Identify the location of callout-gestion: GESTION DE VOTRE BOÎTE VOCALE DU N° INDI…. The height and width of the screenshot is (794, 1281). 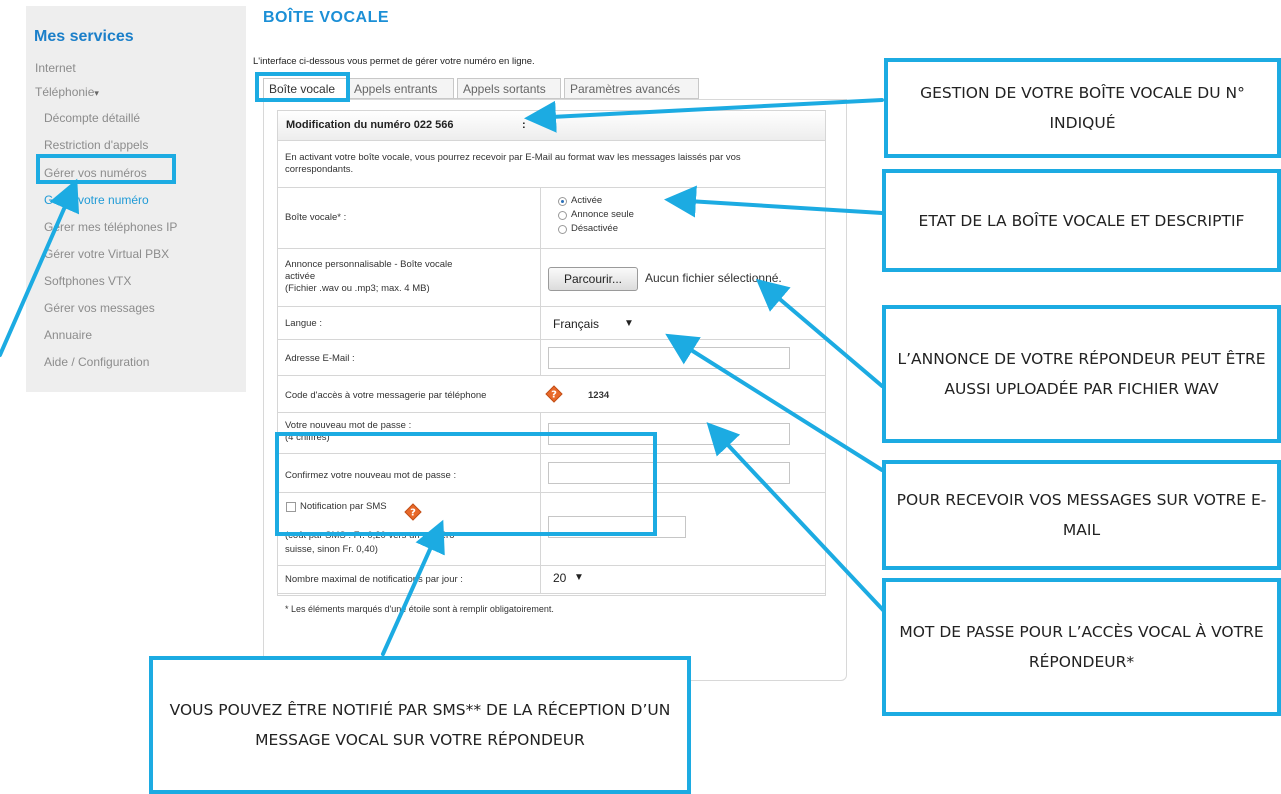
(1082, 108).